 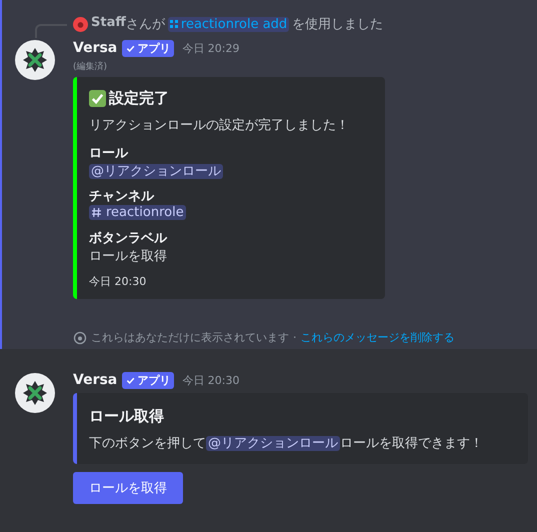 What do you see at coordinates (145, 25) in the screenshot?
I see `reply-text: さんが` at bounding box center [145, 25].